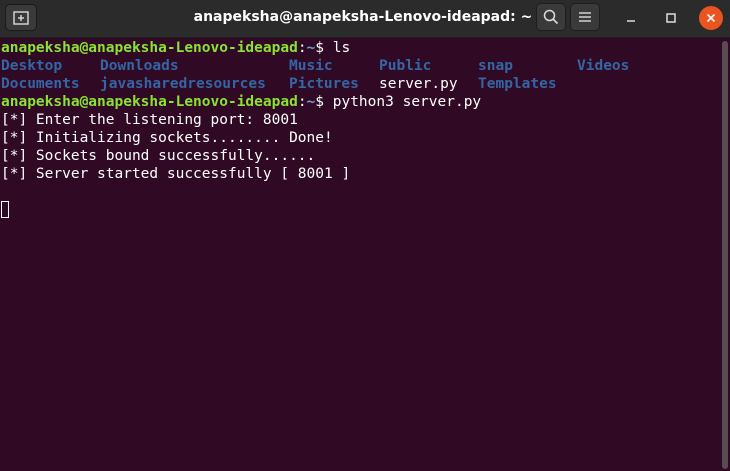 This screenshot has width=730, height=471. Describe the element at coordinates (631, 21) in the screenshot. I see `minimize-icon` at that location.